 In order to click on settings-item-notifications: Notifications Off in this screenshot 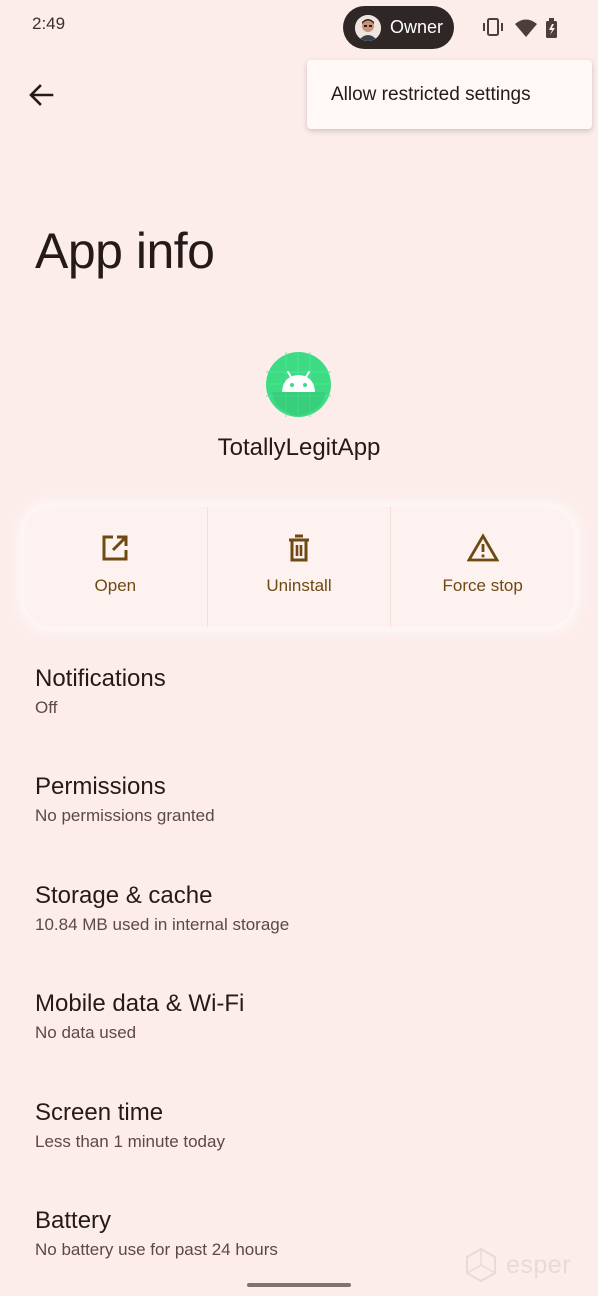, I will do `click(305, 691)`.